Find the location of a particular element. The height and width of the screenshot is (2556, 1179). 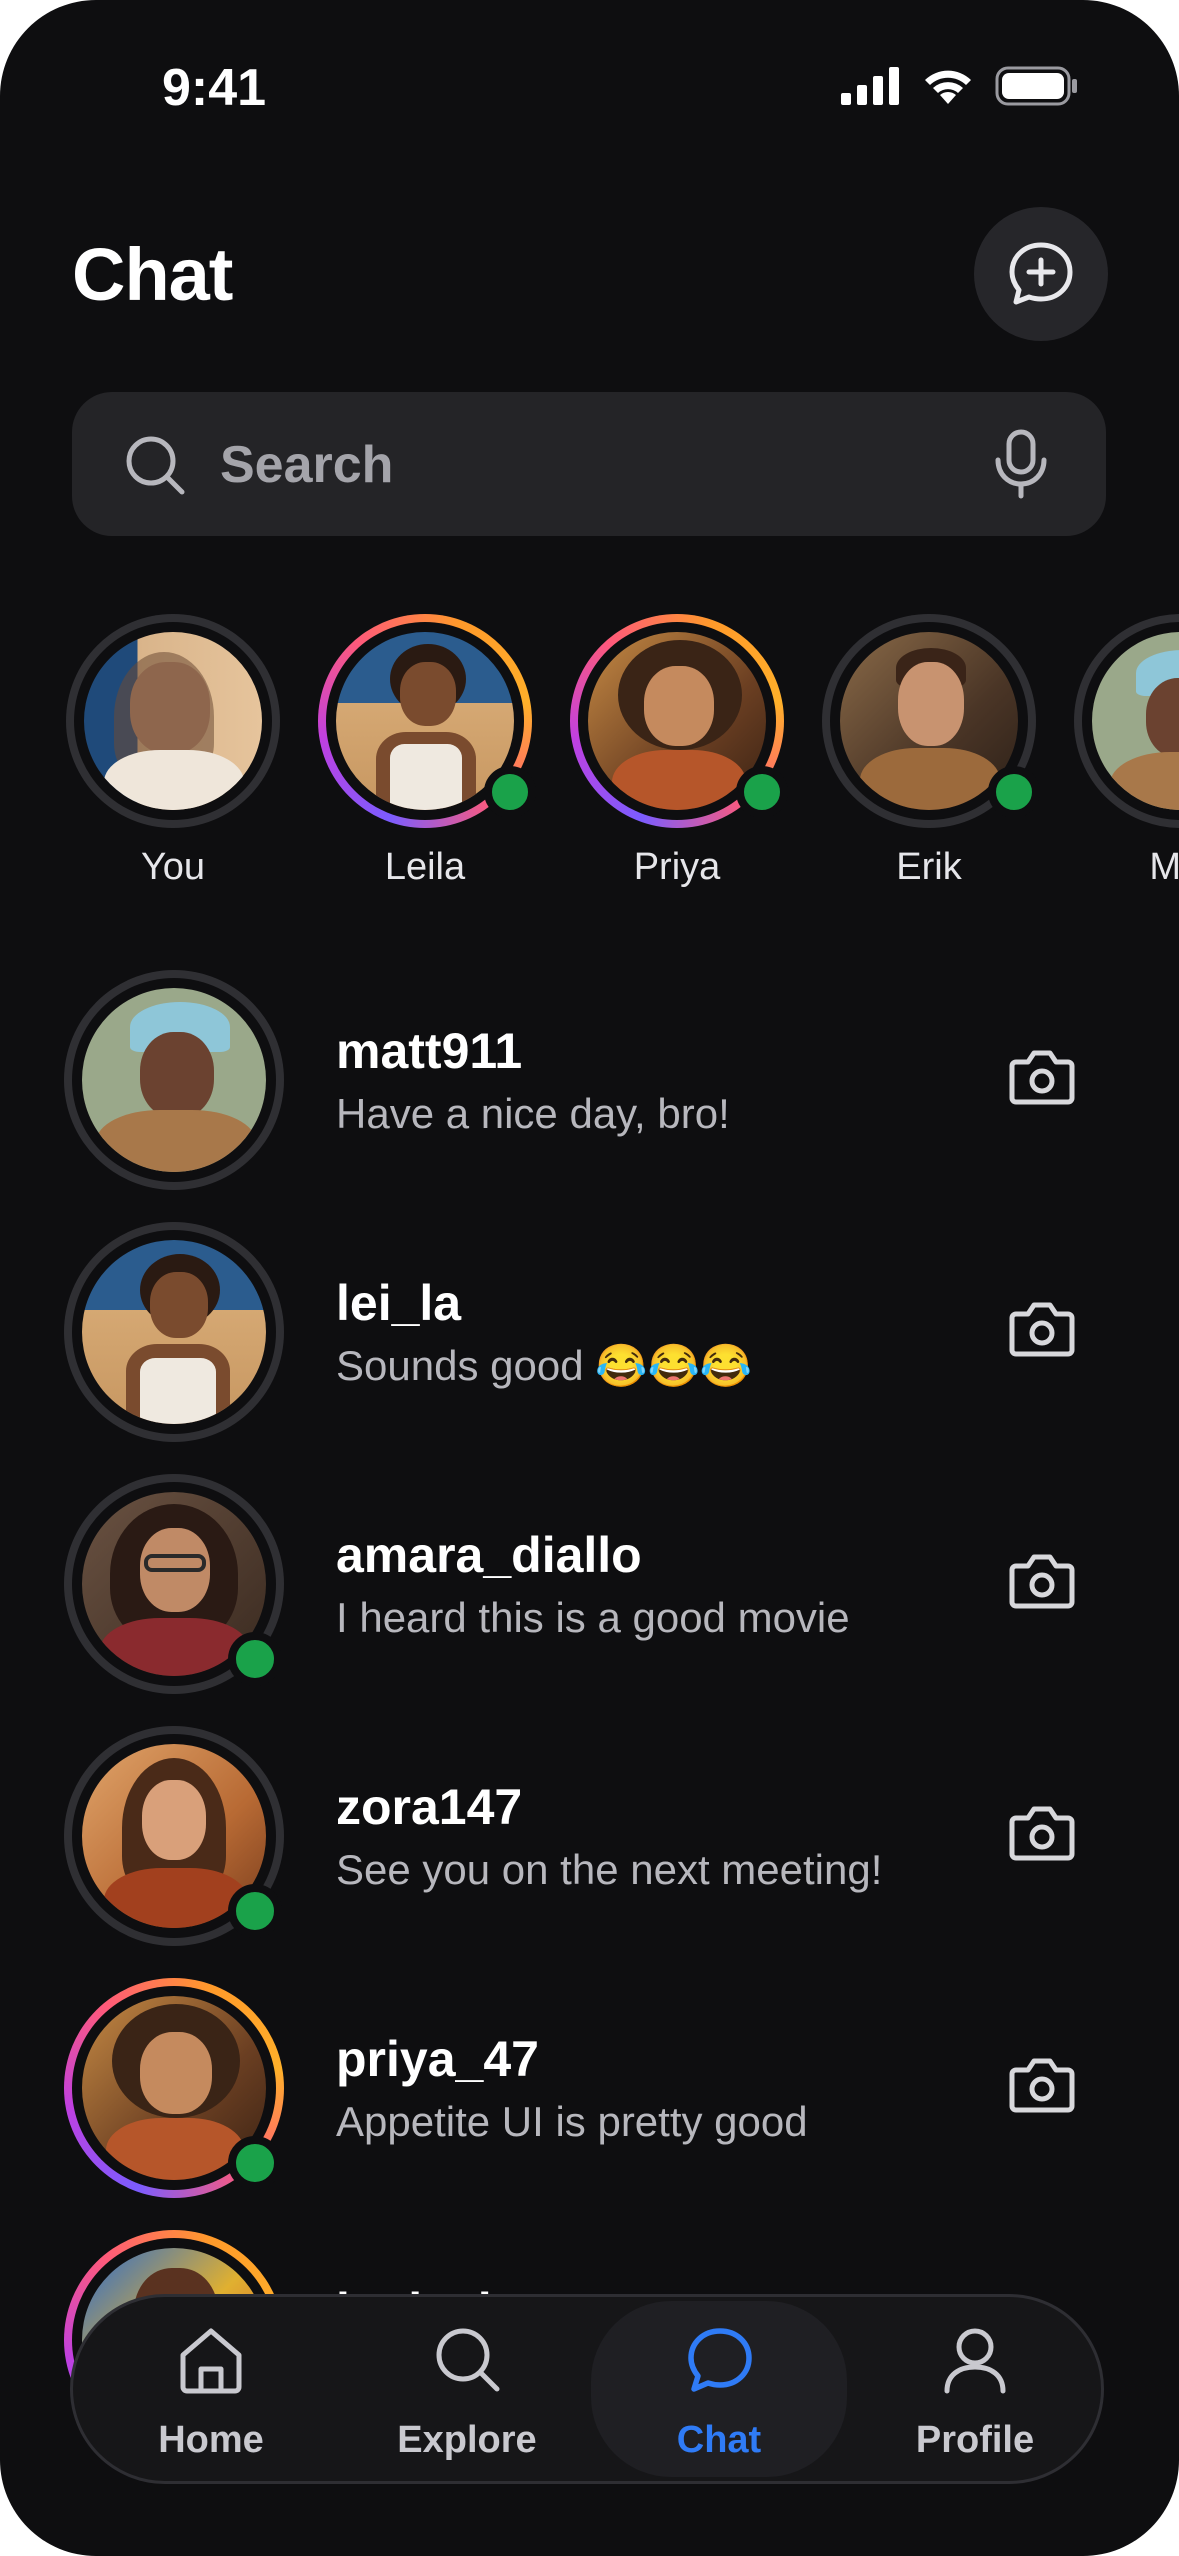

story-name: Mat is located at coordinates (1164, 867).